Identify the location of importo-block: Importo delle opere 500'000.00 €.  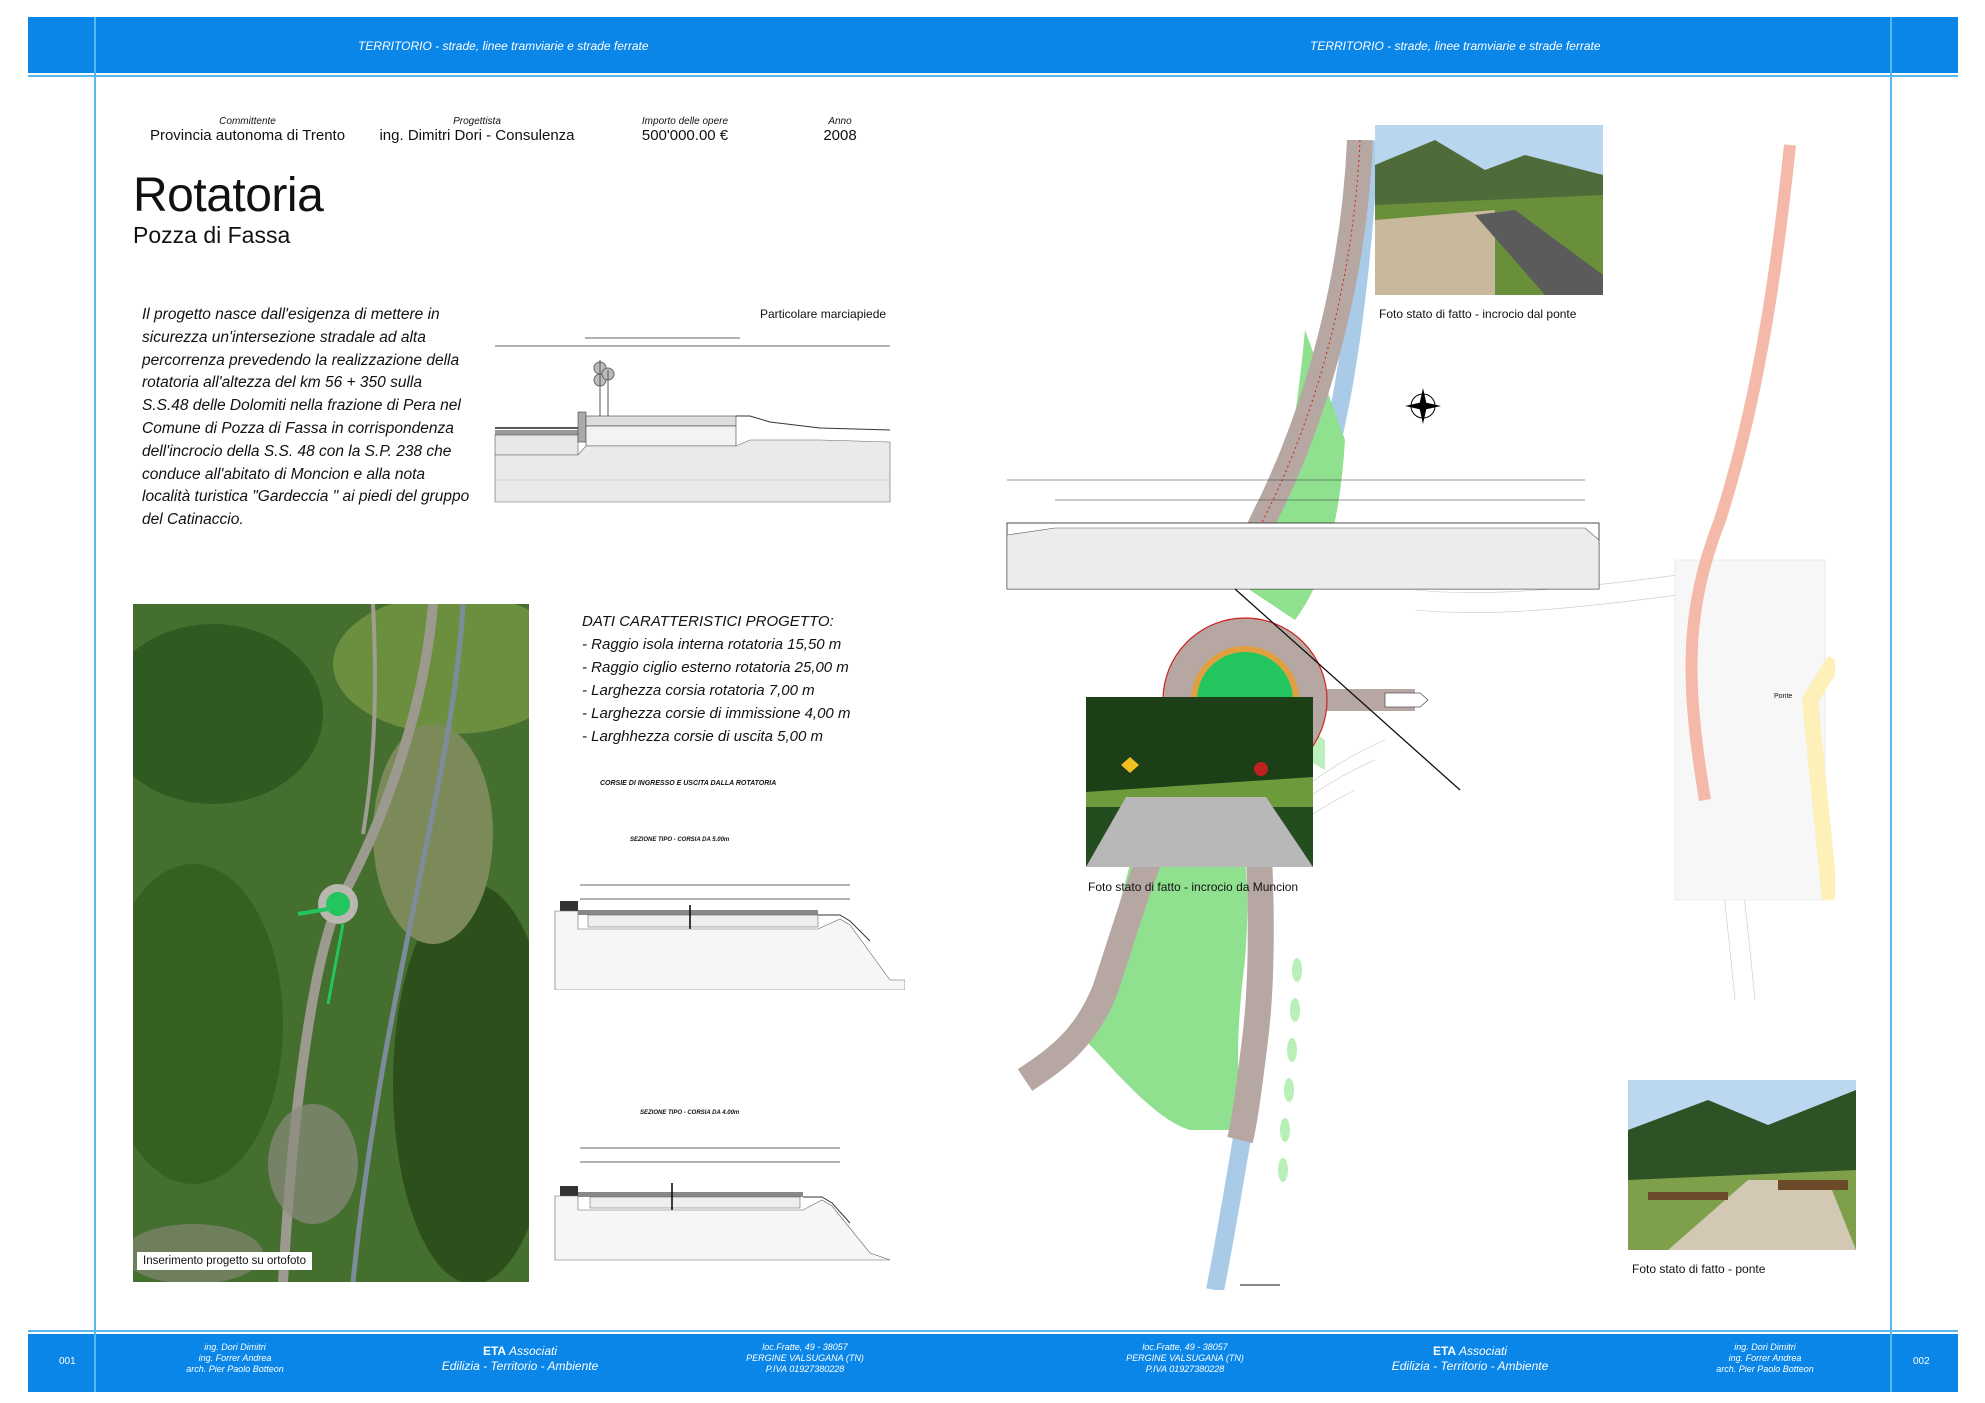
(685, 130).